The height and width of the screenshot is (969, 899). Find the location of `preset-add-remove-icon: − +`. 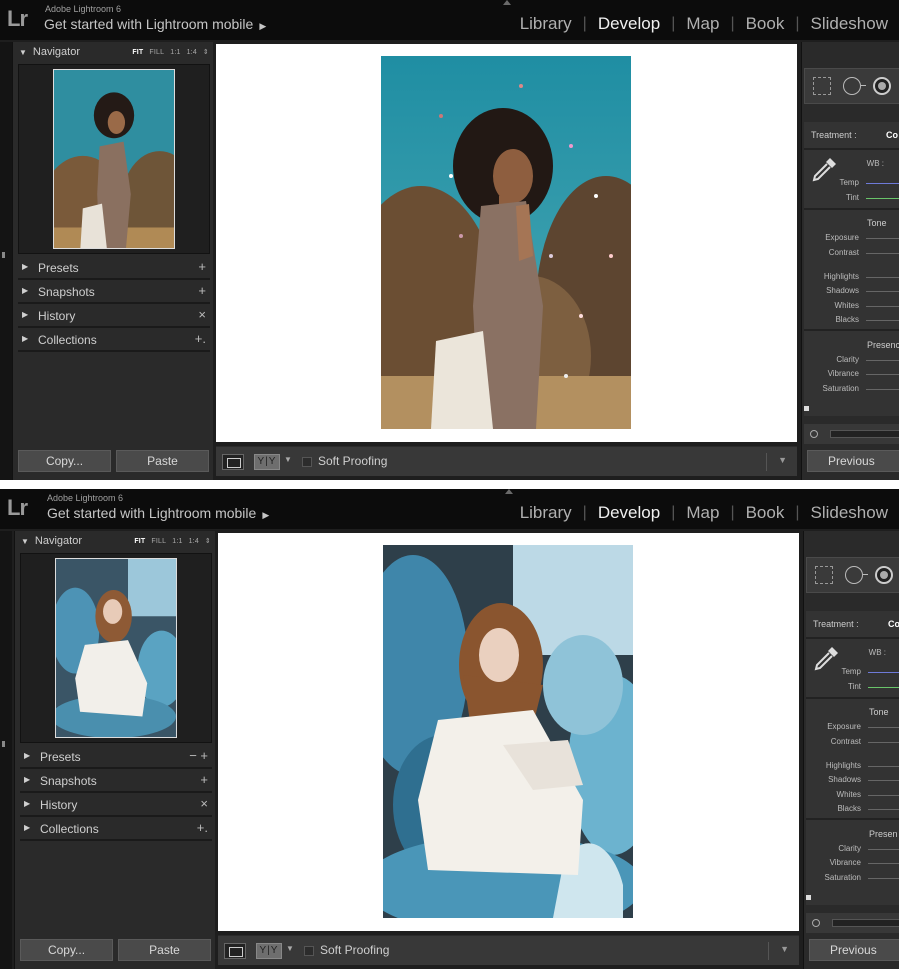

preset-add-remove-icon: − + is located at coordinates (198, 755).